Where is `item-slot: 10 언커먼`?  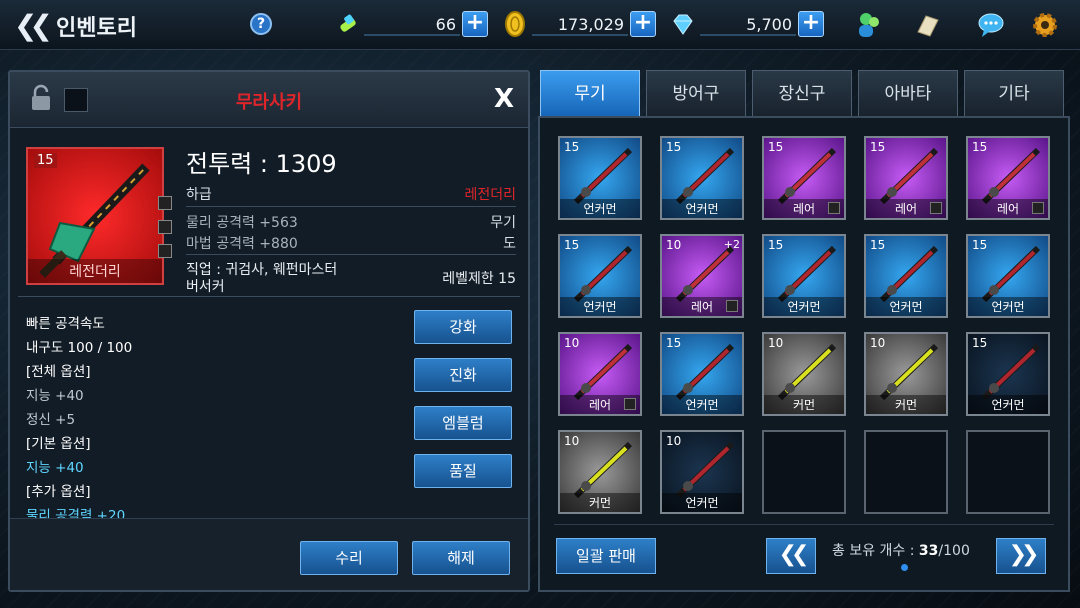 item-slot: 10 언커먼 is located at coordinates (702, 472).